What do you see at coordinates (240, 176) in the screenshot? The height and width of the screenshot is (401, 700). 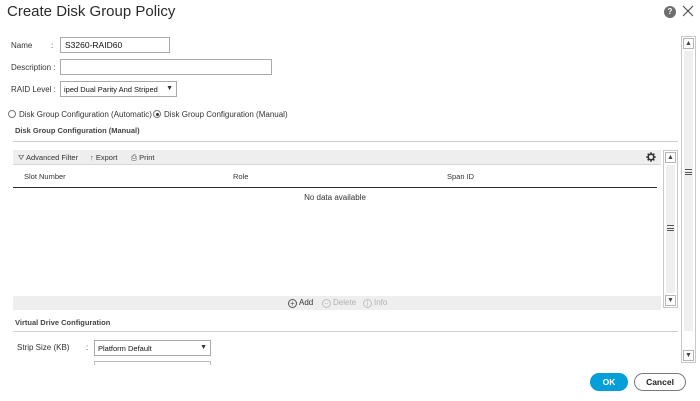 I see `column-header-role: Role` at bounding box center [240, 176].